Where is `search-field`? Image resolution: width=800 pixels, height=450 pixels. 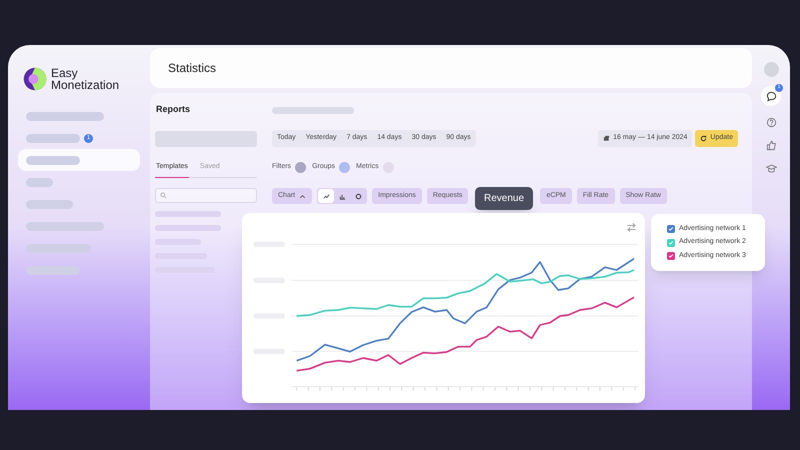
search-field is located at coordinates (206, 195).